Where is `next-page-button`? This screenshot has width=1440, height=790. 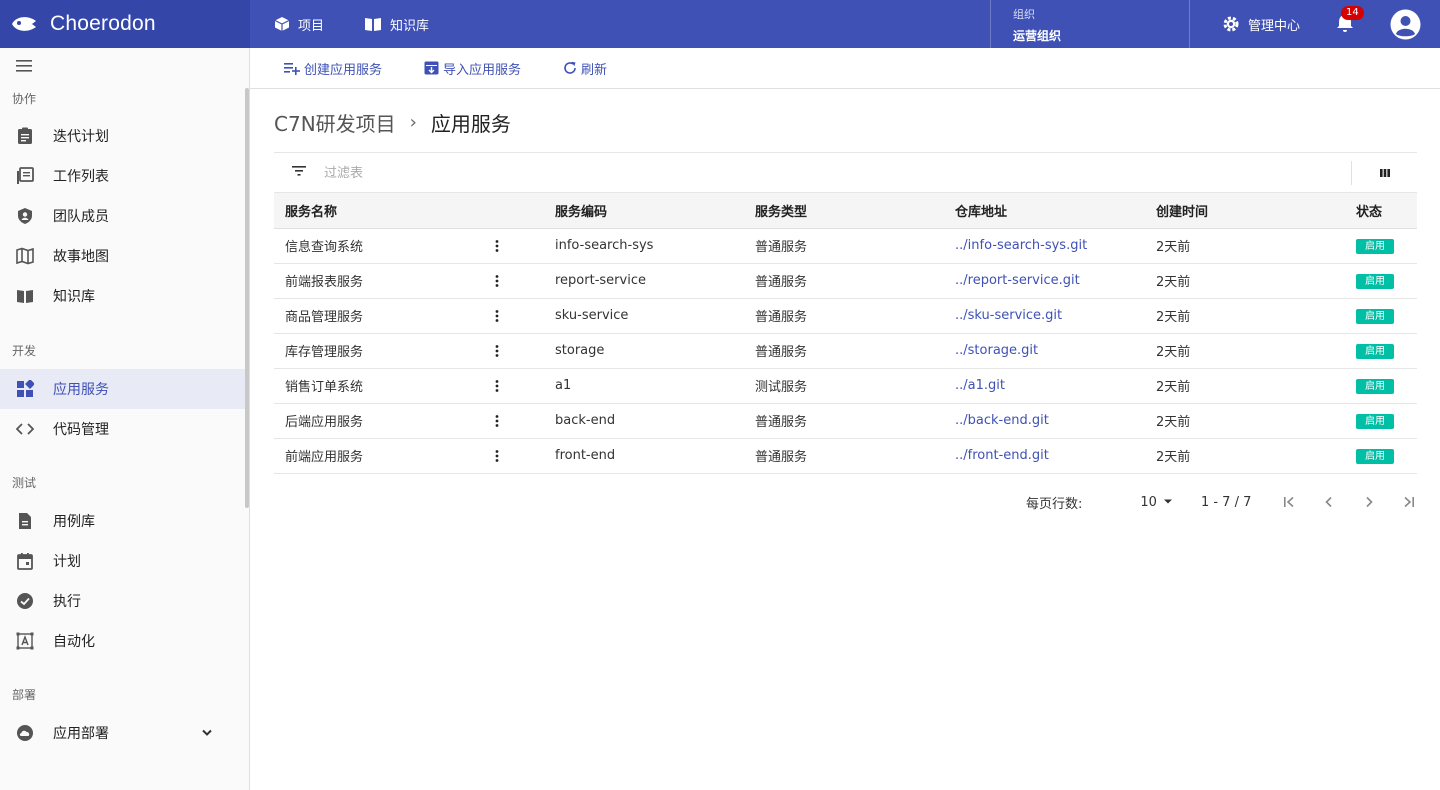
next-page-button is located at coordinates (1369, 502).